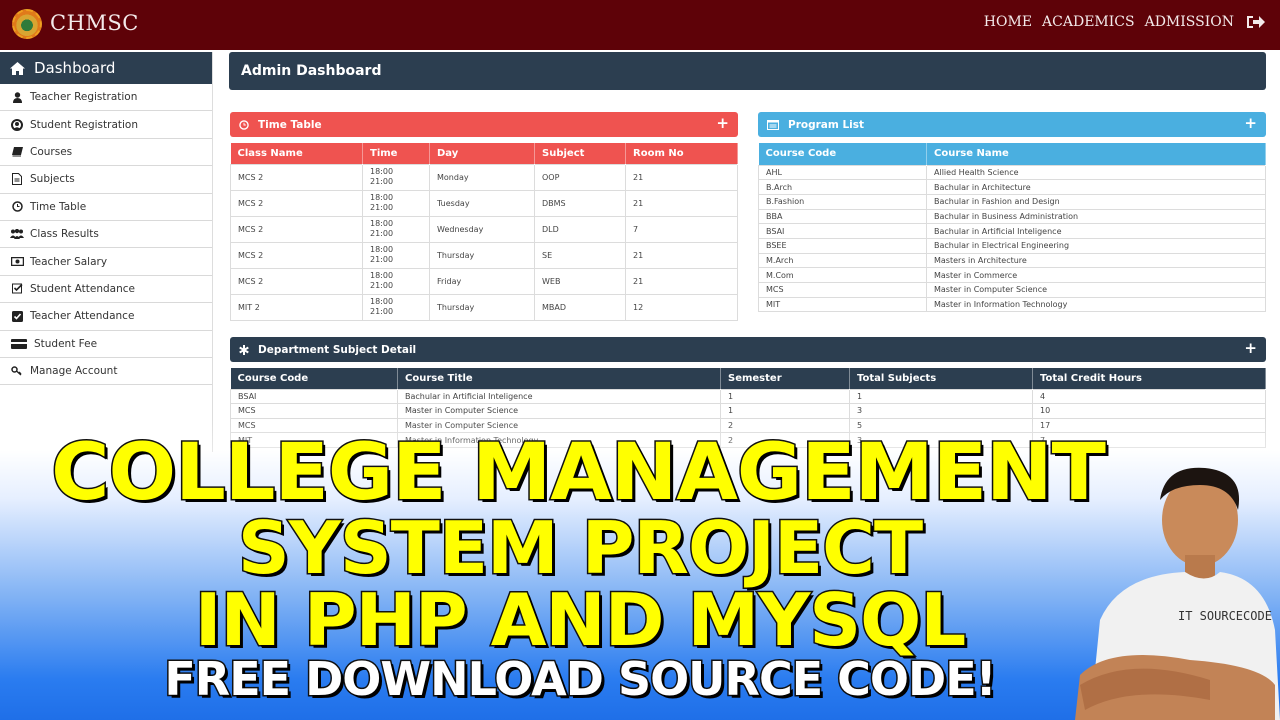 The image size is (1280, 720). What do you see at coordinates (106, 68) in the screenshot?
I see `sidebar-item-dashboard: Dashboard` at bounding box center [106, 68].